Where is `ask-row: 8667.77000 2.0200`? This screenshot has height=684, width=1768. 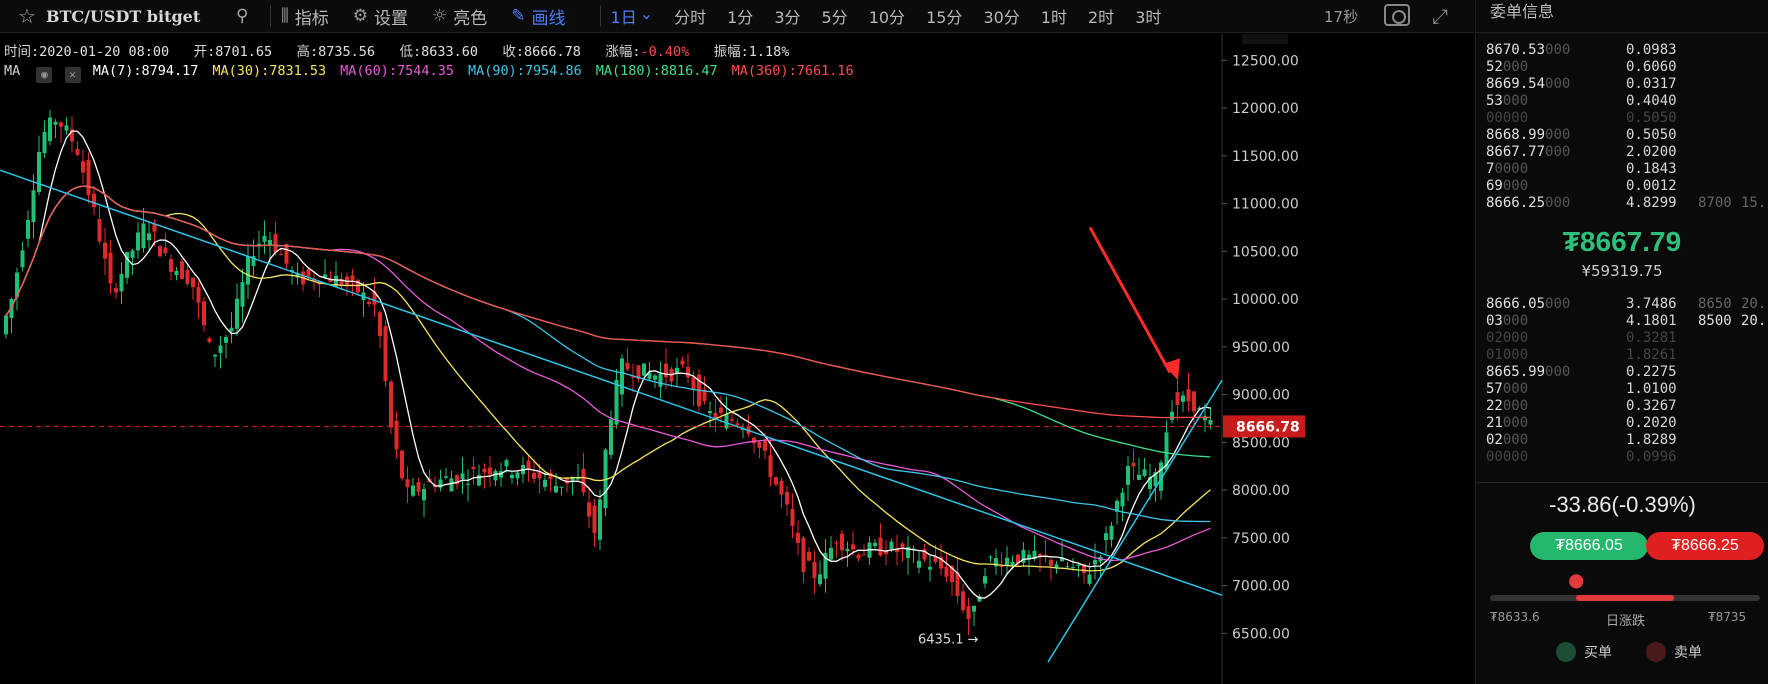
ask-row: 8667.77000 2.0200 is located at coordinates (1622, 152).